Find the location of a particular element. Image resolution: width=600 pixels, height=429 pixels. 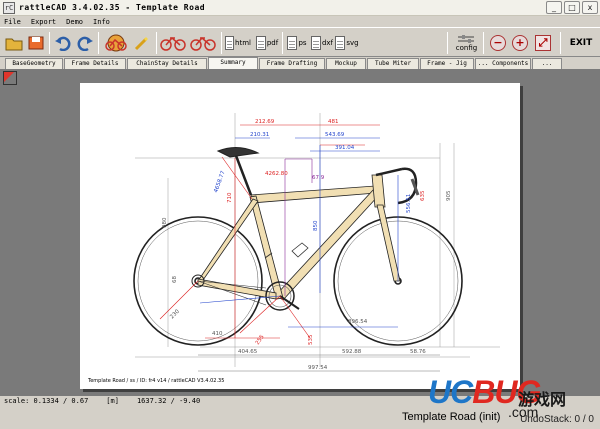

folder-open-icon is located at coordinates (14, 44).